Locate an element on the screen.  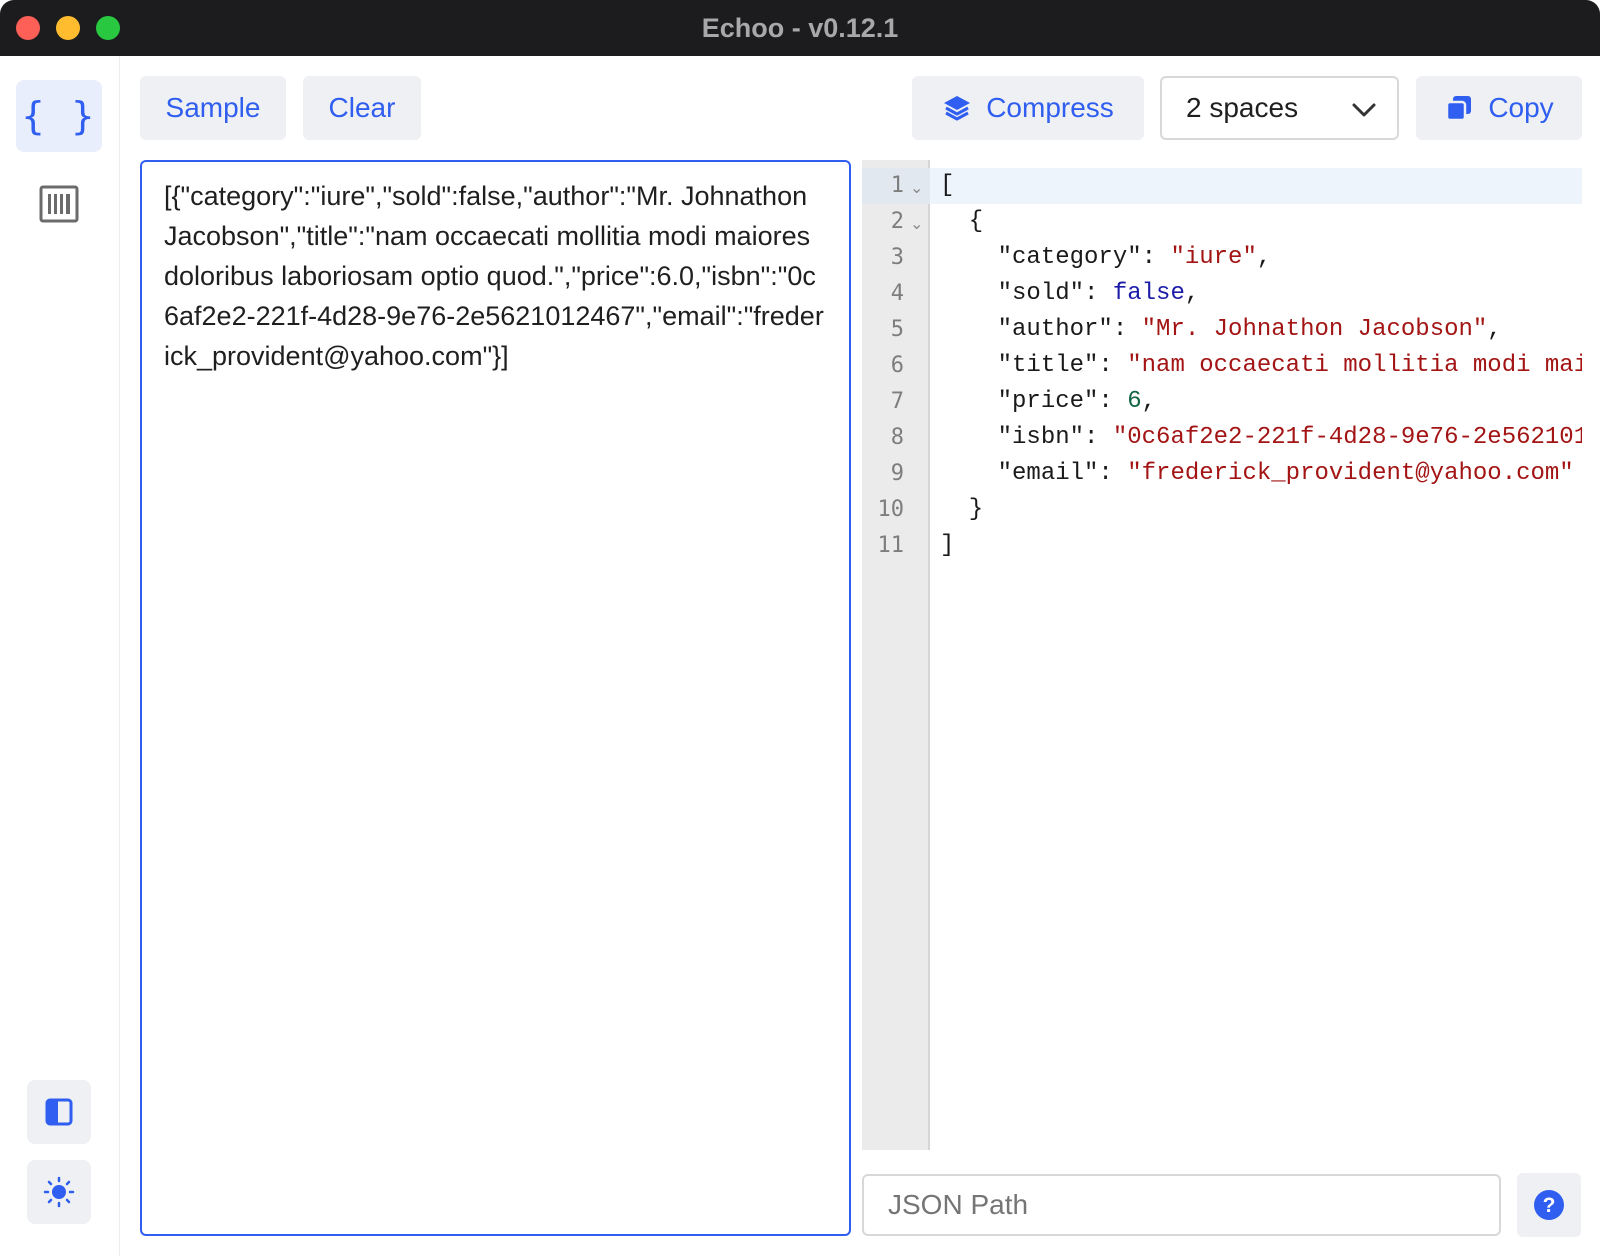
line-number: 11 is located at coordinates (891, 545).